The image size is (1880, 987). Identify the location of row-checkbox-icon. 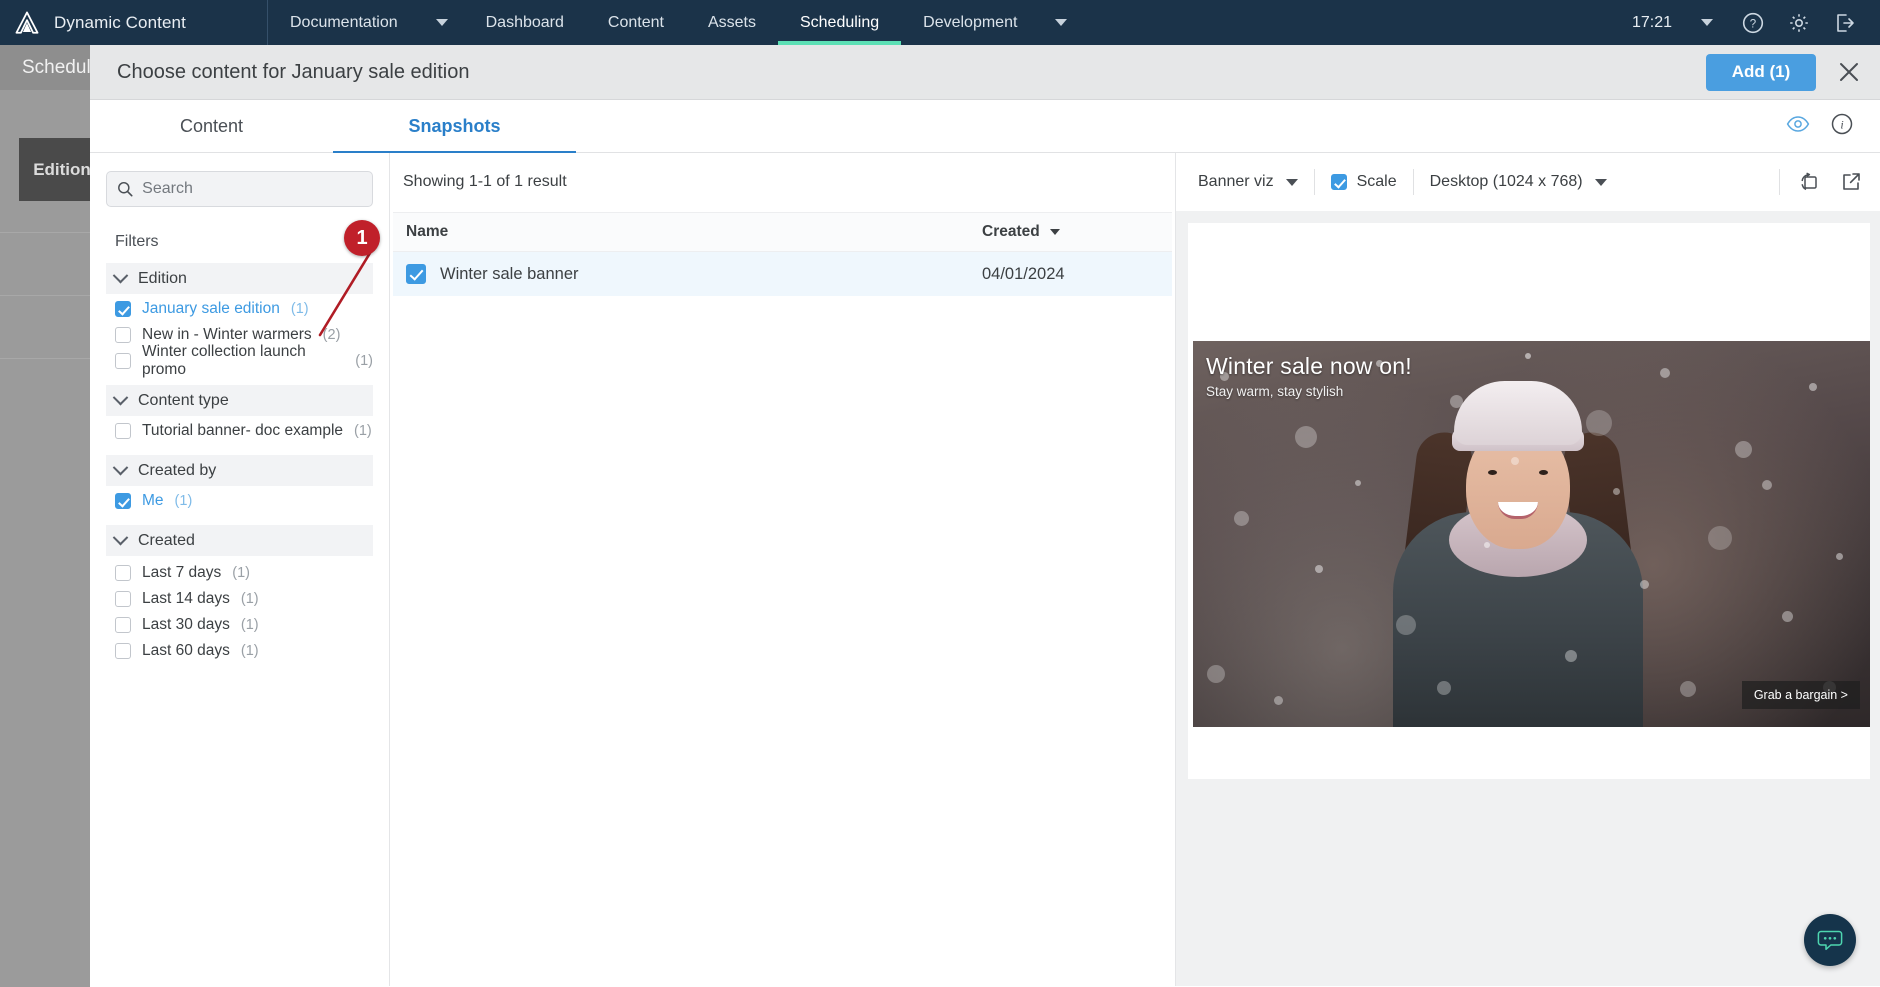
(416, 274).